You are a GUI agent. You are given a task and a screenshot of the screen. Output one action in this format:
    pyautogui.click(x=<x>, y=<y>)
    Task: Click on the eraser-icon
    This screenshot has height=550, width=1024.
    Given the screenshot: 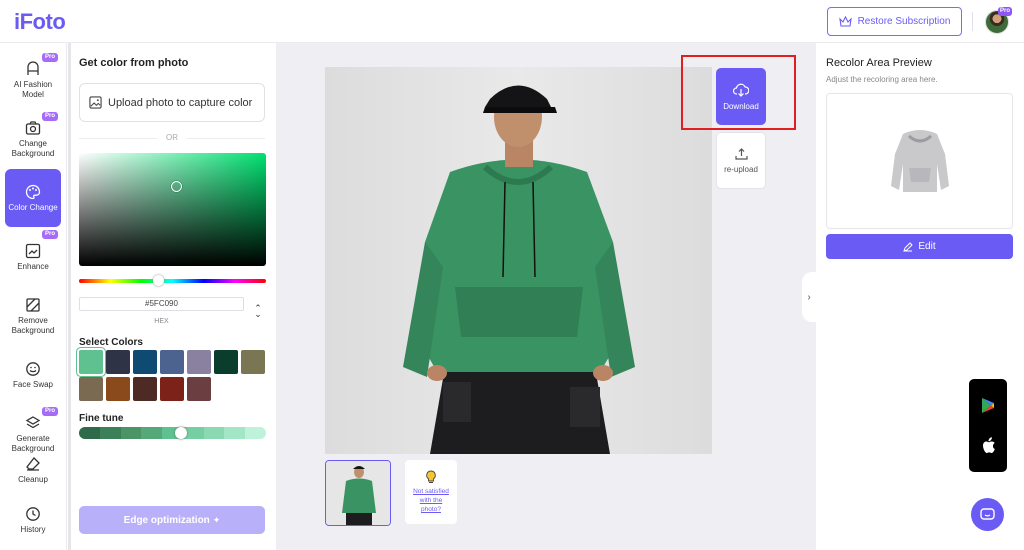 What is the action you would take?
    pyautogui.click(x=33, y=463)
    